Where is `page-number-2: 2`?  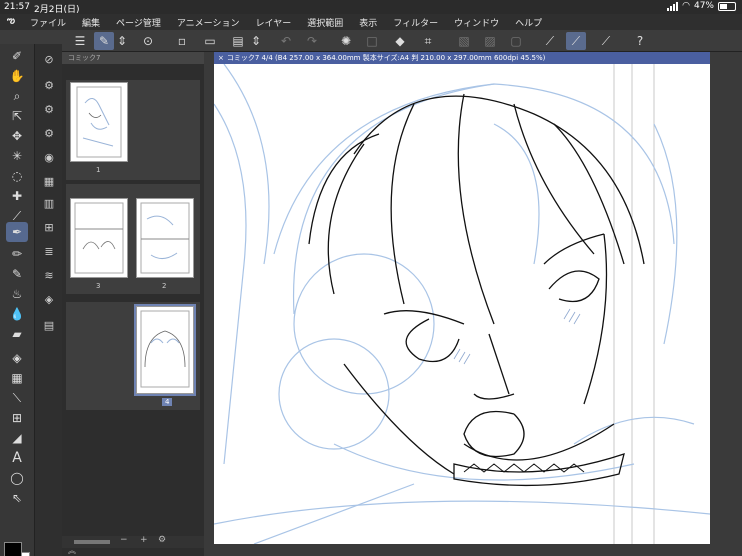 page-number-2: 2 is located at coordinates (164, 286).